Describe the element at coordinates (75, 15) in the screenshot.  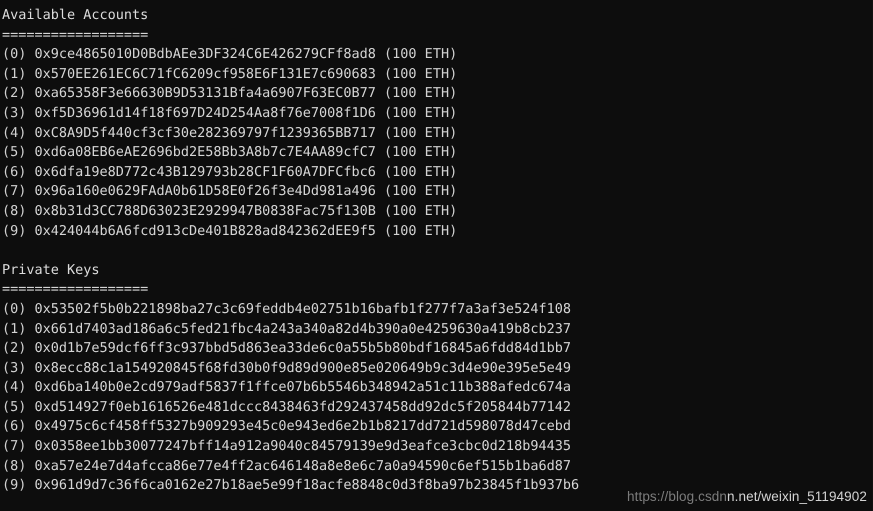
I see `section-title-available-accounts: Available Accounts` at that location.